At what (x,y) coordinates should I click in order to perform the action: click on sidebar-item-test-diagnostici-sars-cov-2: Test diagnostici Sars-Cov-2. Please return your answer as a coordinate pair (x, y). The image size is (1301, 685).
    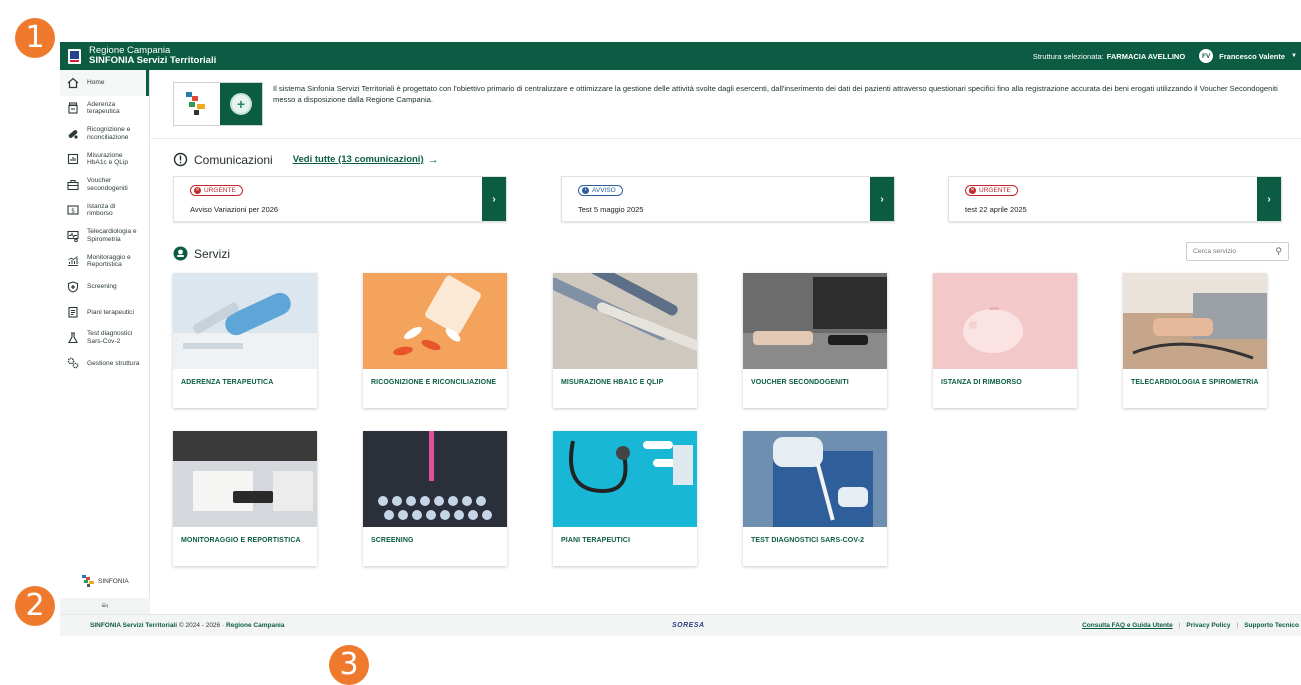
    Looking at the image, I should click on (104, 338).